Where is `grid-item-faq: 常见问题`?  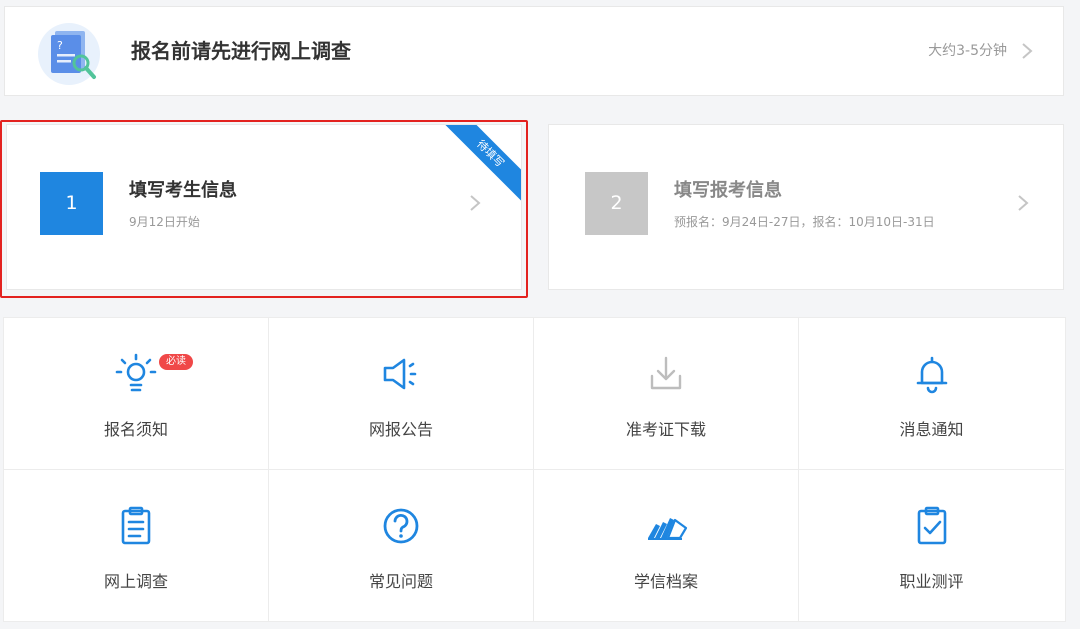 grid-item-faq: 常见问题 is located at coordinates (401, 546).